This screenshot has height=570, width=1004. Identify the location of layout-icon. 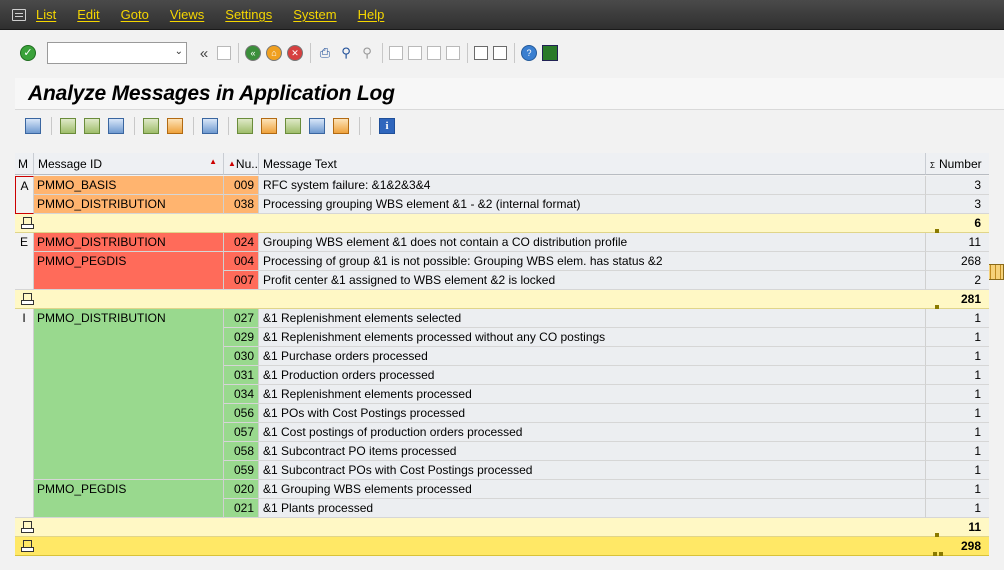
(550, 53).